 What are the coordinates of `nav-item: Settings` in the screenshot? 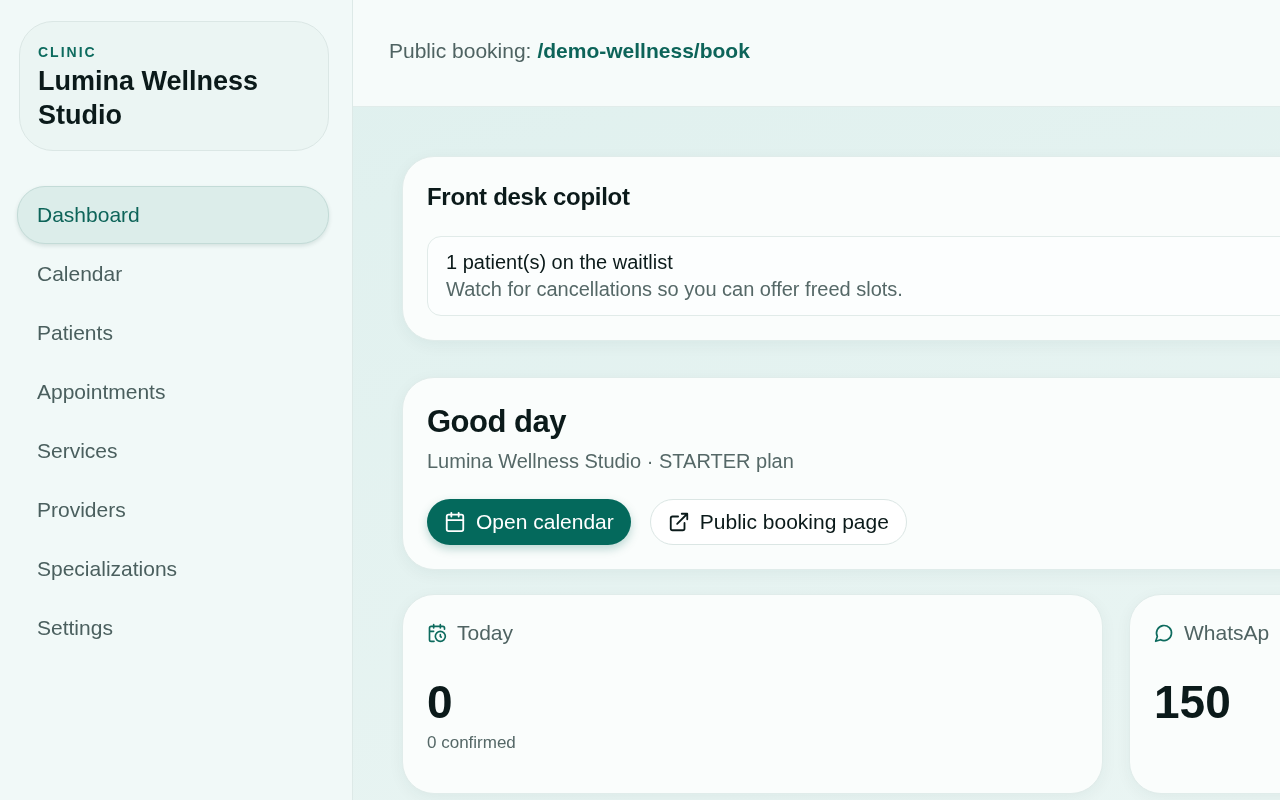 It's located at (173, 628).